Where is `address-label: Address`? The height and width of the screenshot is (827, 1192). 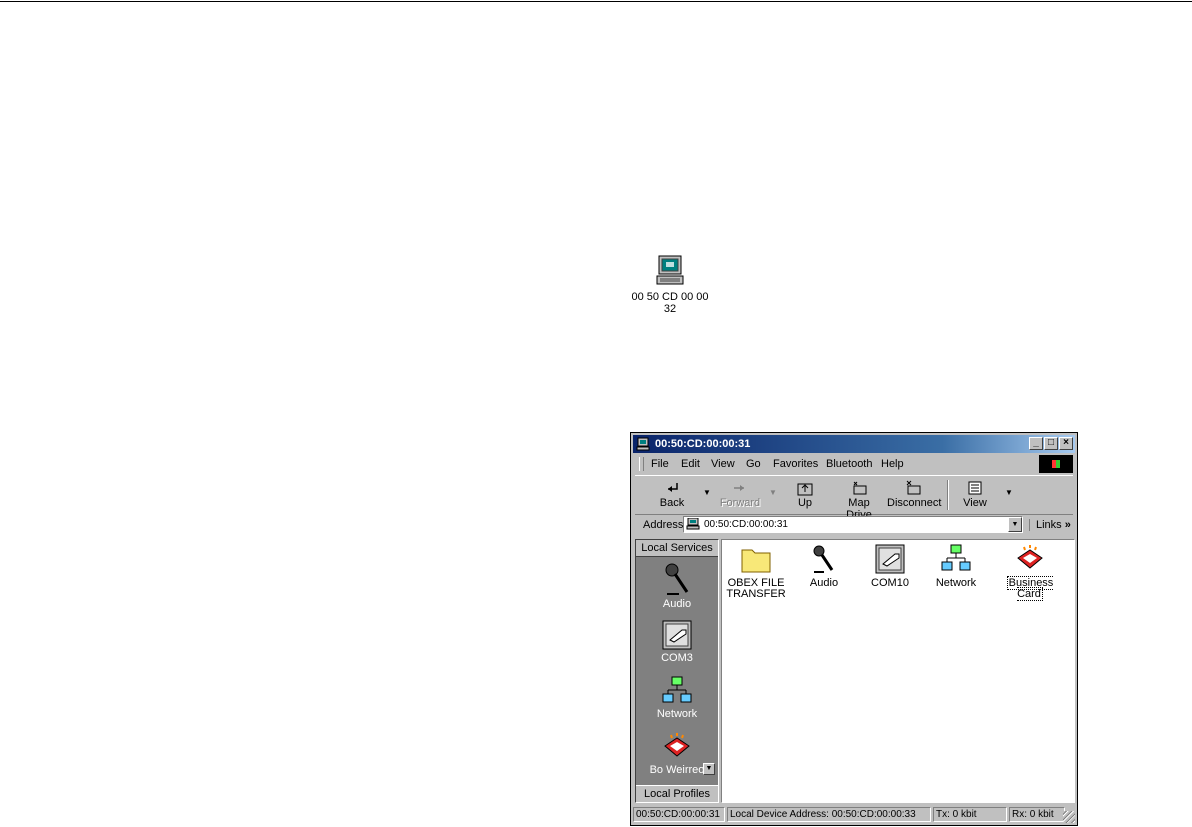
address-label: Address is located at coordinates (663, 525).